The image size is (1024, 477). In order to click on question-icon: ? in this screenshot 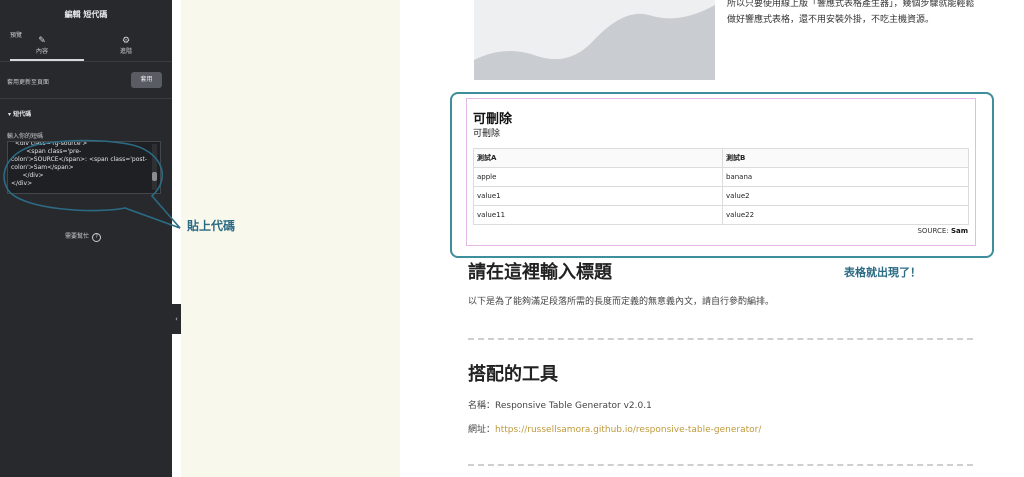, I will do `click(97, 237)`.